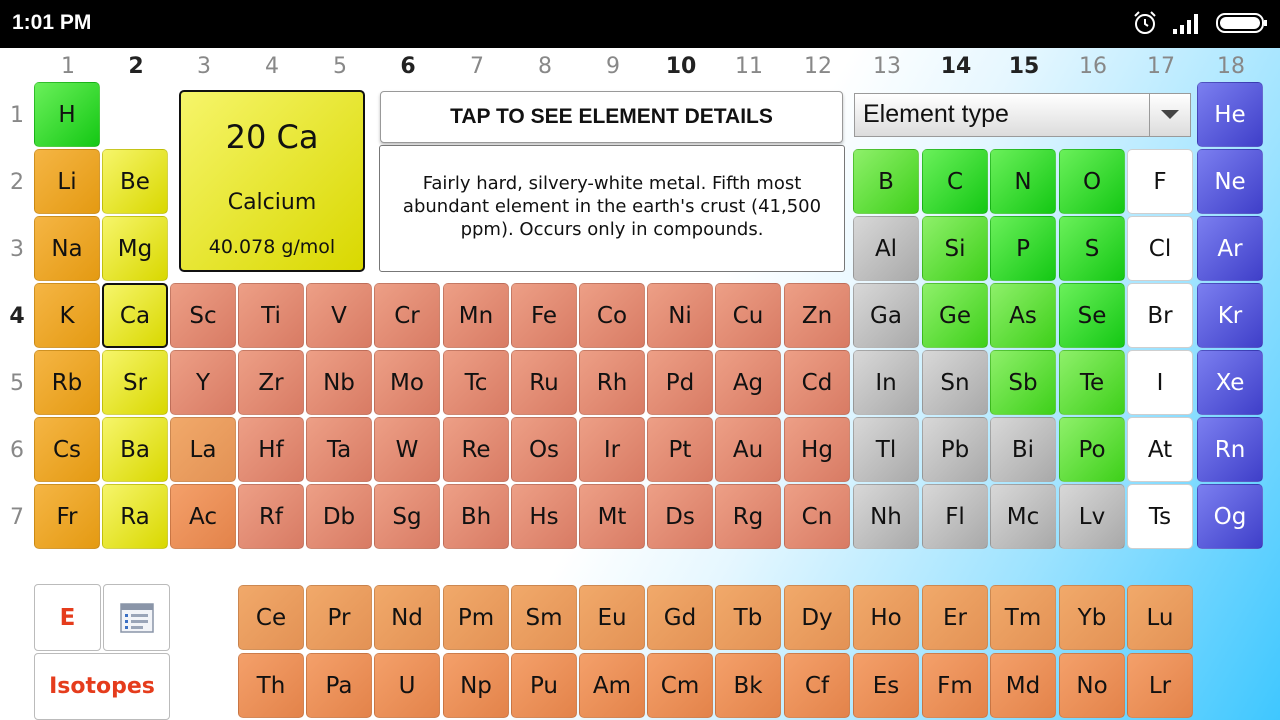 The width and height of the screenshot is (1280, 720). I want to click on element-cell-cr: Cr, so click(407, 315).